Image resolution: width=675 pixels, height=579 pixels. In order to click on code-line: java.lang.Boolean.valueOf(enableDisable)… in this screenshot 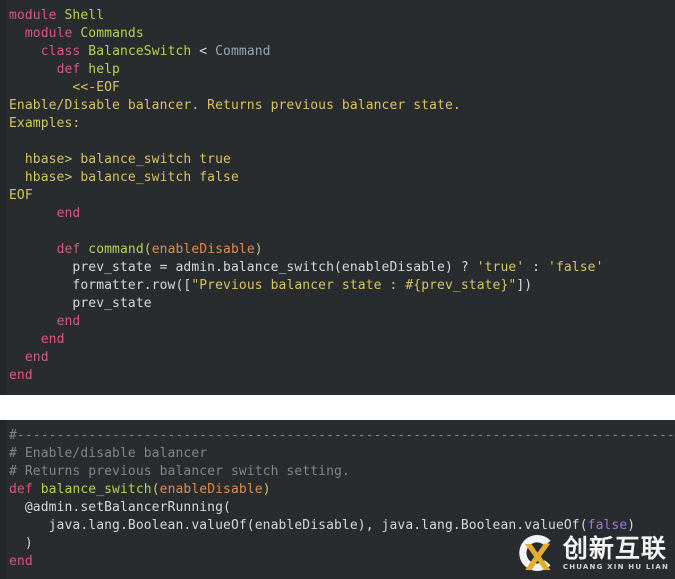, I will do `click(337, 526)`.